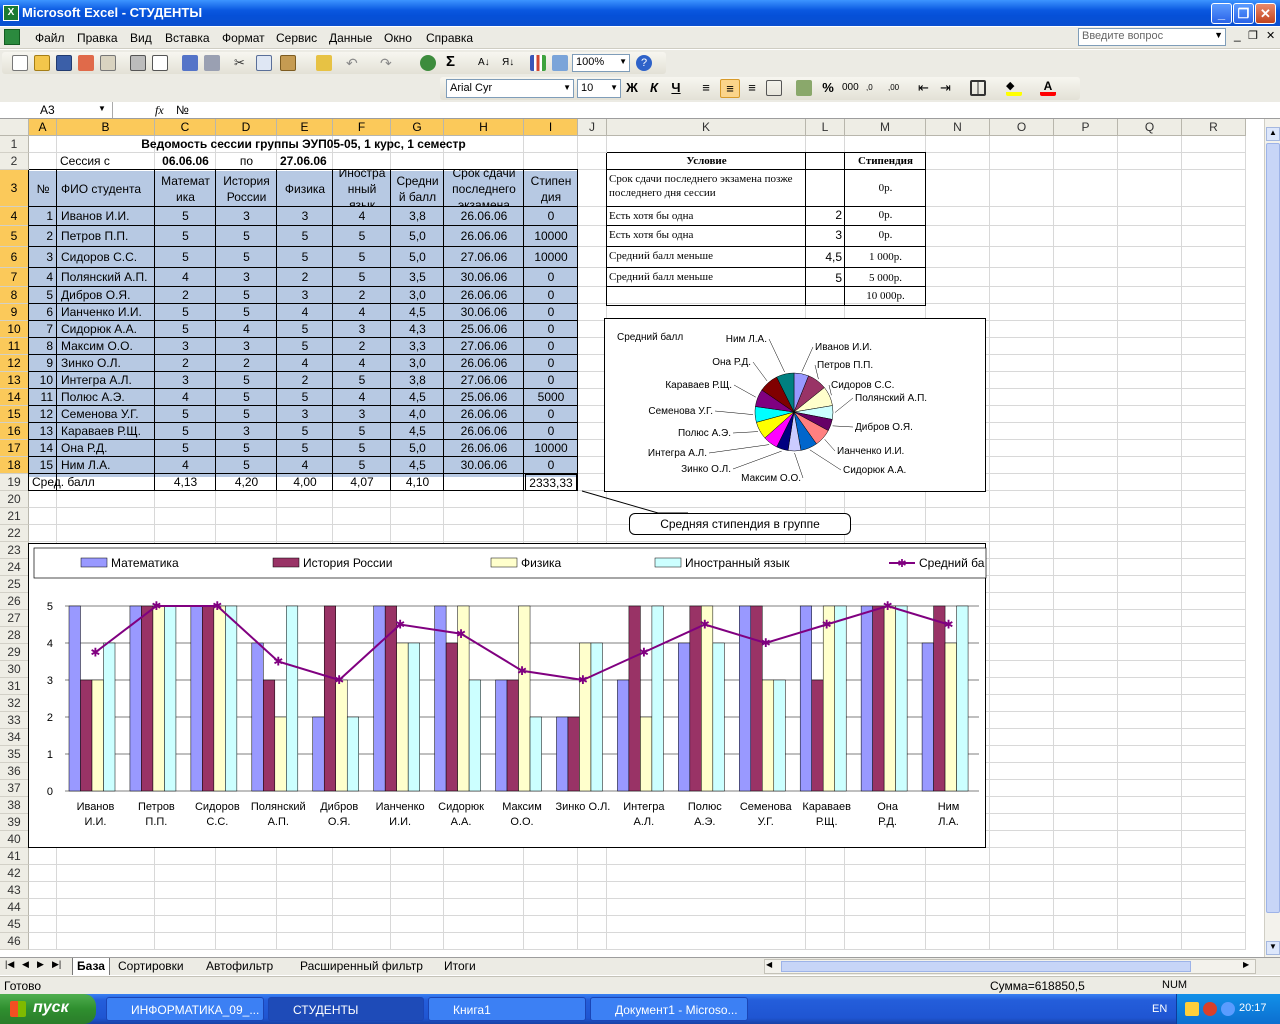 The height and width of the screenshot is (1024, 1280). What do you see at coordinates (43, 216) in the screenshot?
I see `student-value: 1` at bounding box center [43, 216].